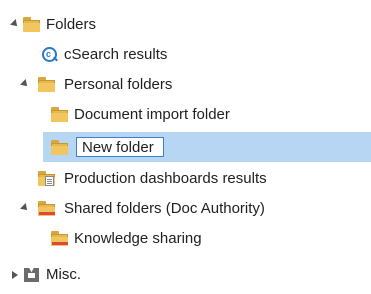 The width and height of the screenshot is (371, 294). I want to click on report-folder-icon, so click(47, 178).